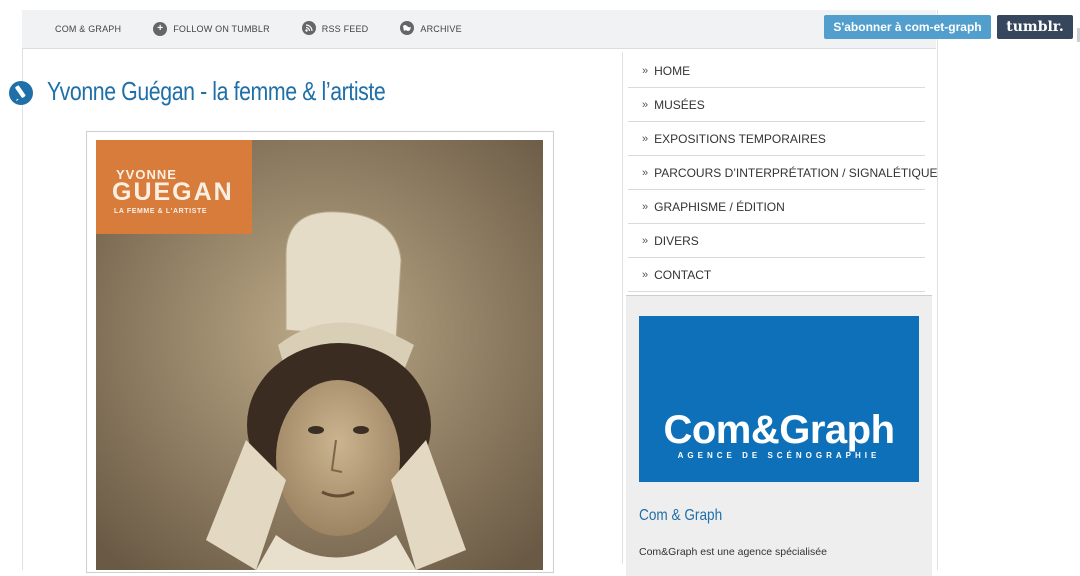 The height and width of the screenshot is (576, 1080). What do you see at coordinates (681, 515) in the screenshot?
I see `widget-title: Com & Graph` at bounding box center [681, 515].